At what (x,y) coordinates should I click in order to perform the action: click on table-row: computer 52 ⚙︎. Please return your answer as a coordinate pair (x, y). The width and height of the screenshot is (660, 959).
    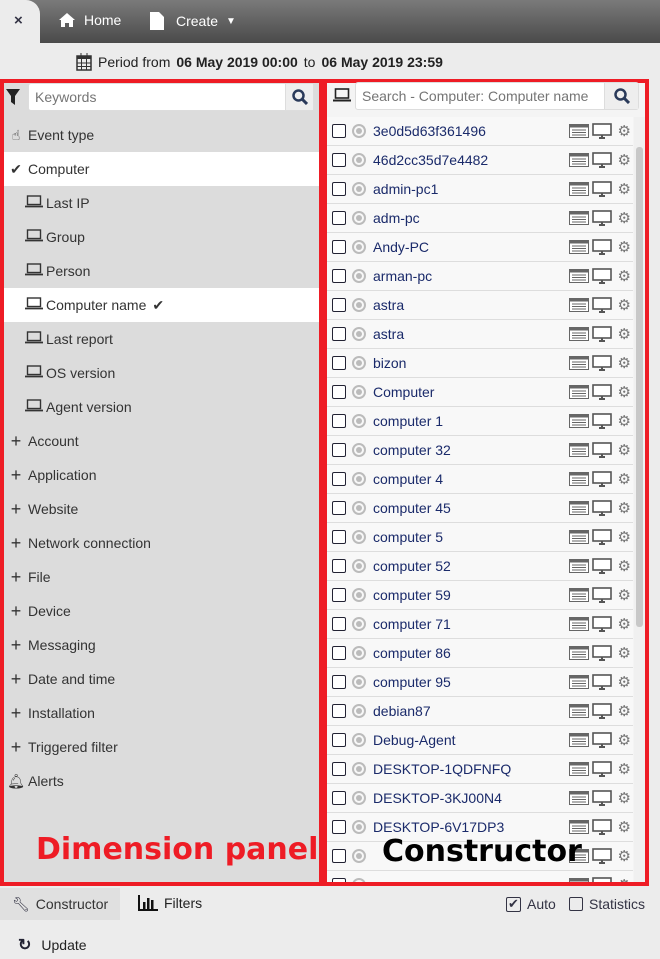
    Looking at the image, I should click on (480, 566).